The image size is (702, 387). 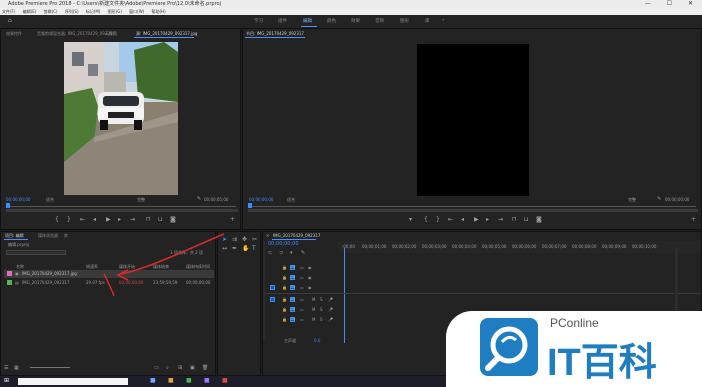 I want to click on timeline-close-icon: ✕, so click(x=267, y=235).